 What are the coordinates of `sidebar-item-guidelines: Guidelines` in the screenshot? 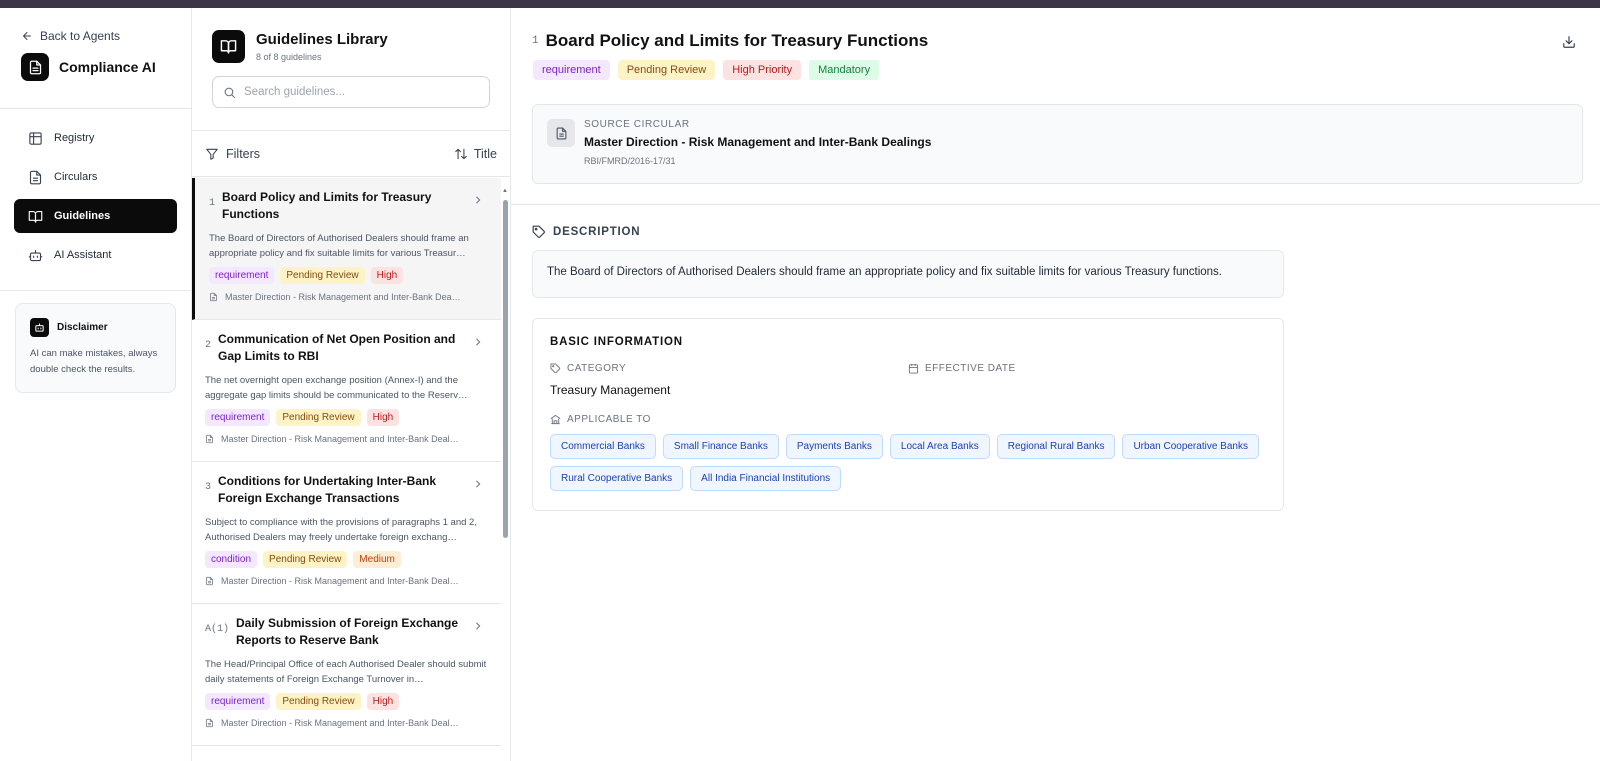 It's located at (95, 216).